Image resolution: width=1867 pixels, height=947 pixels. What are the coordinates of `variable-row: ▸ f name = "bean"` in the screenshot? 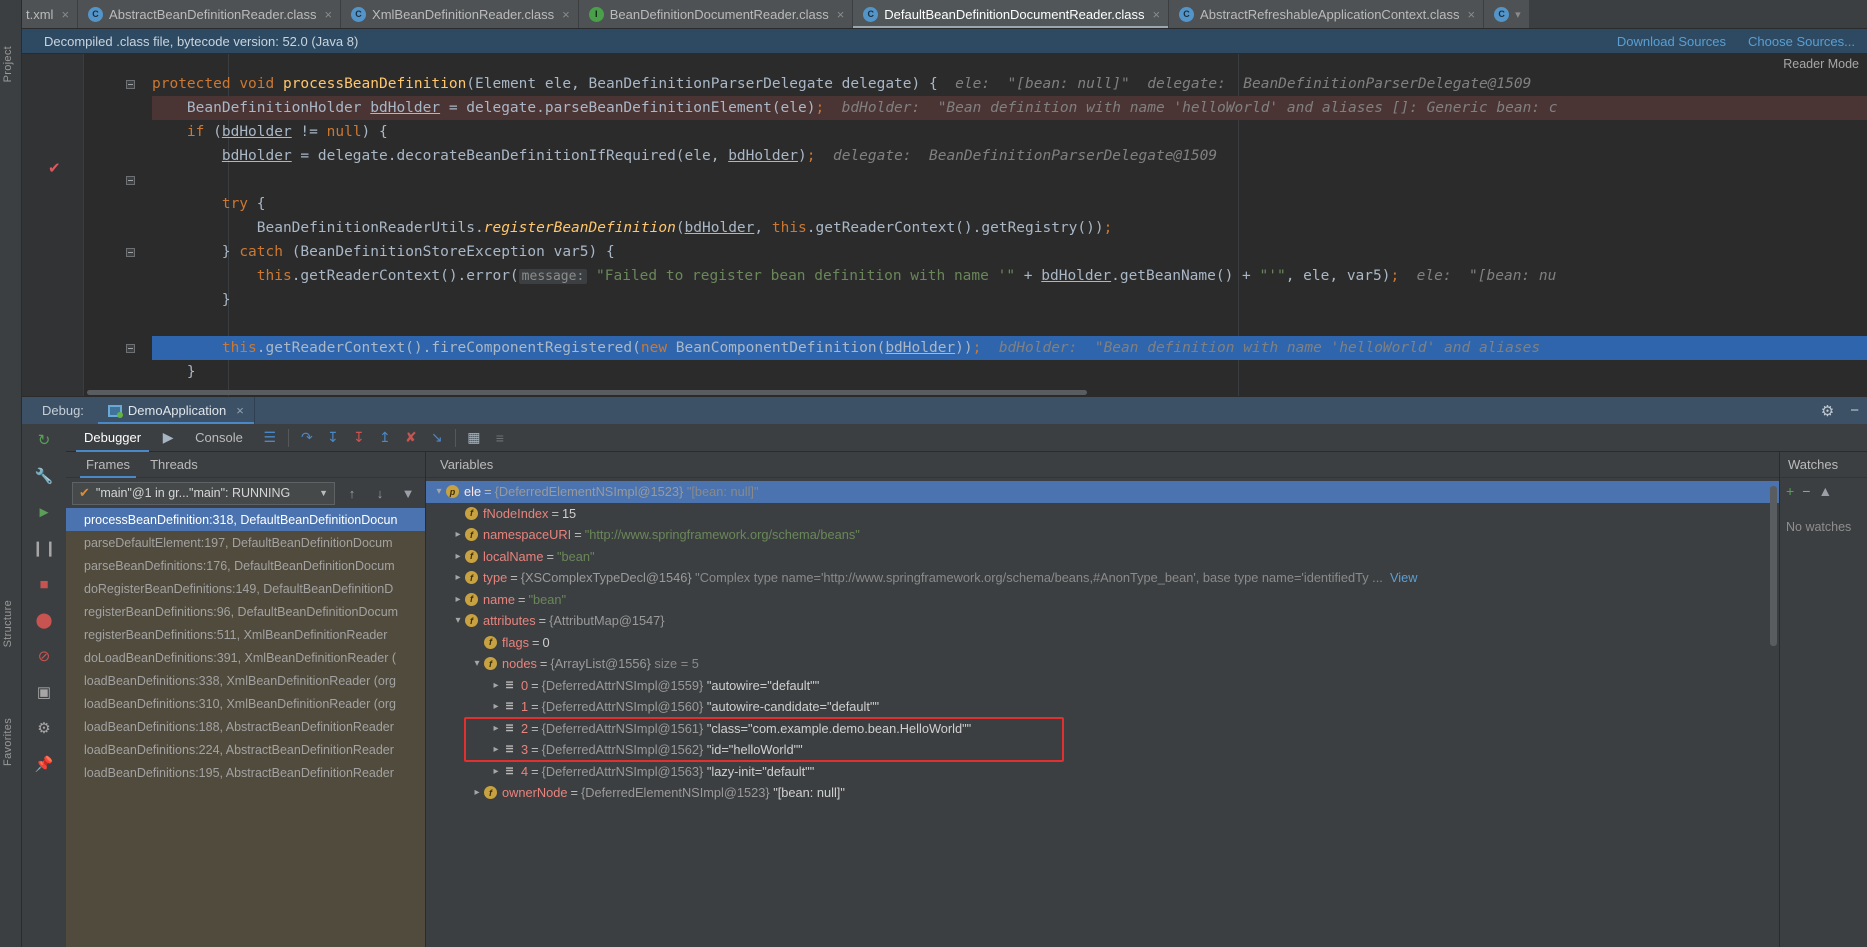 It's located at (1102, 600).